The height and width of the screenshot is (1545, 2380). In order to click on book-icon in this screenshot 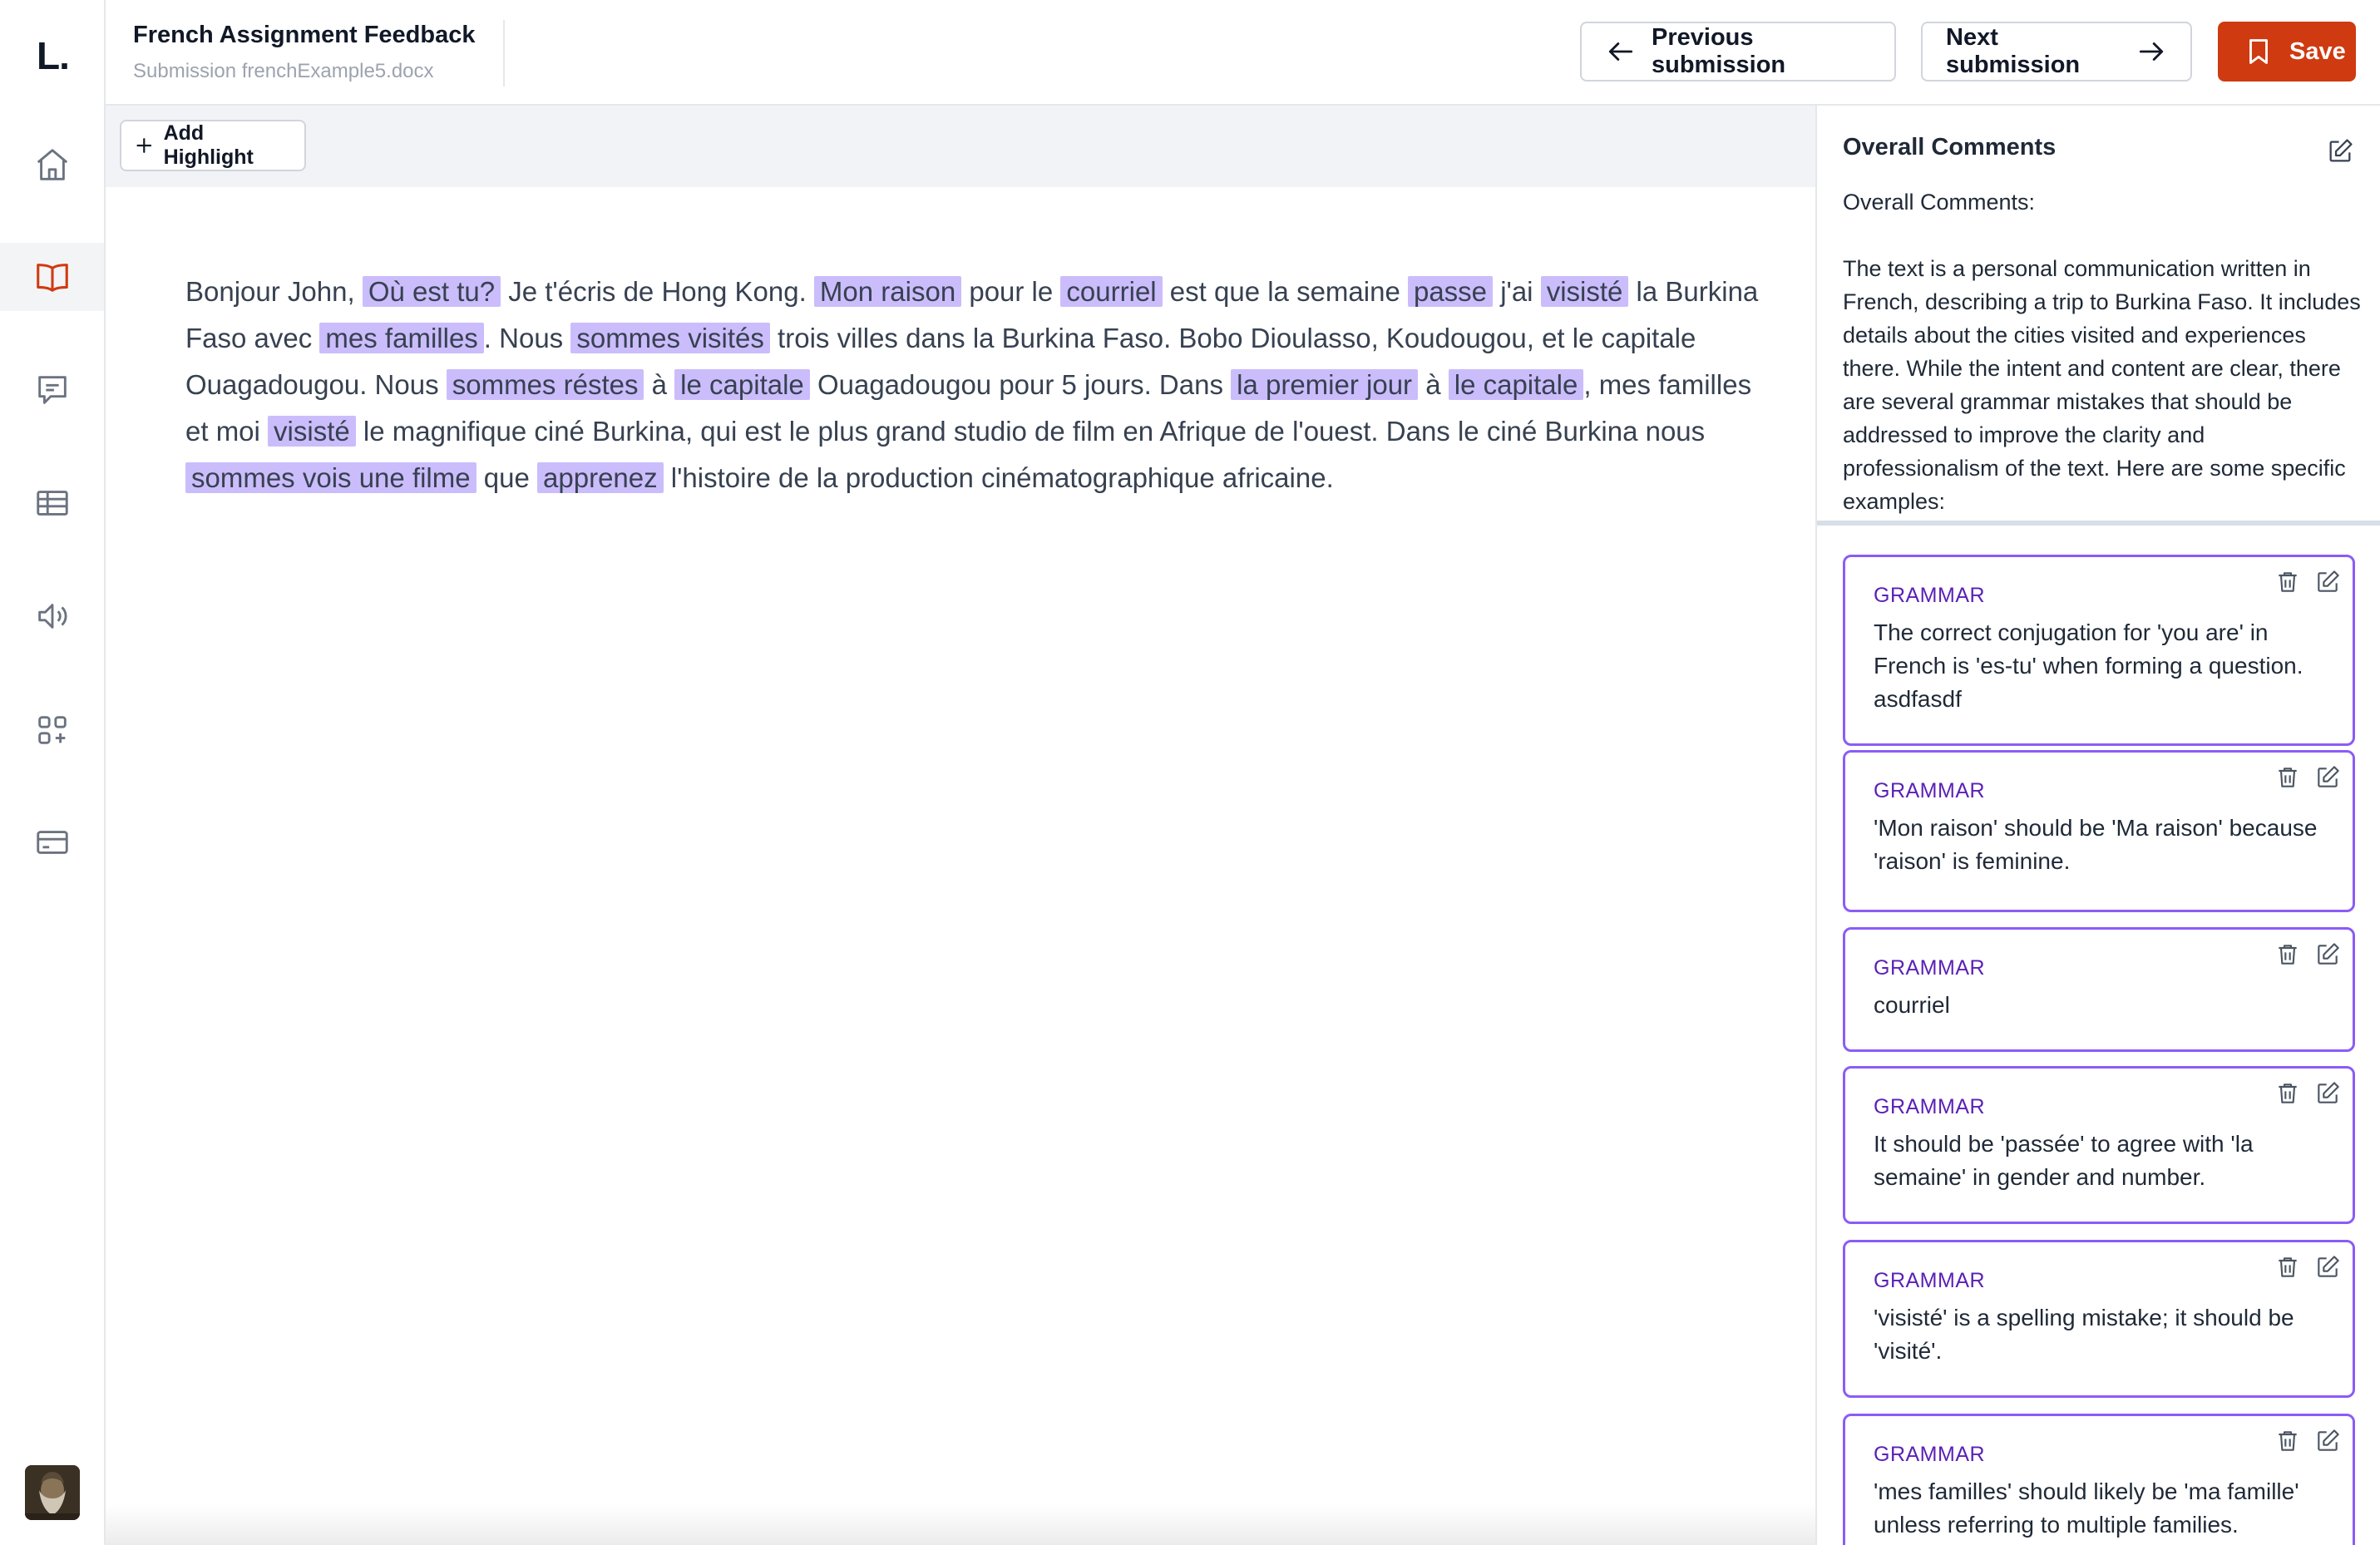, I will do `click(52, 278)`.